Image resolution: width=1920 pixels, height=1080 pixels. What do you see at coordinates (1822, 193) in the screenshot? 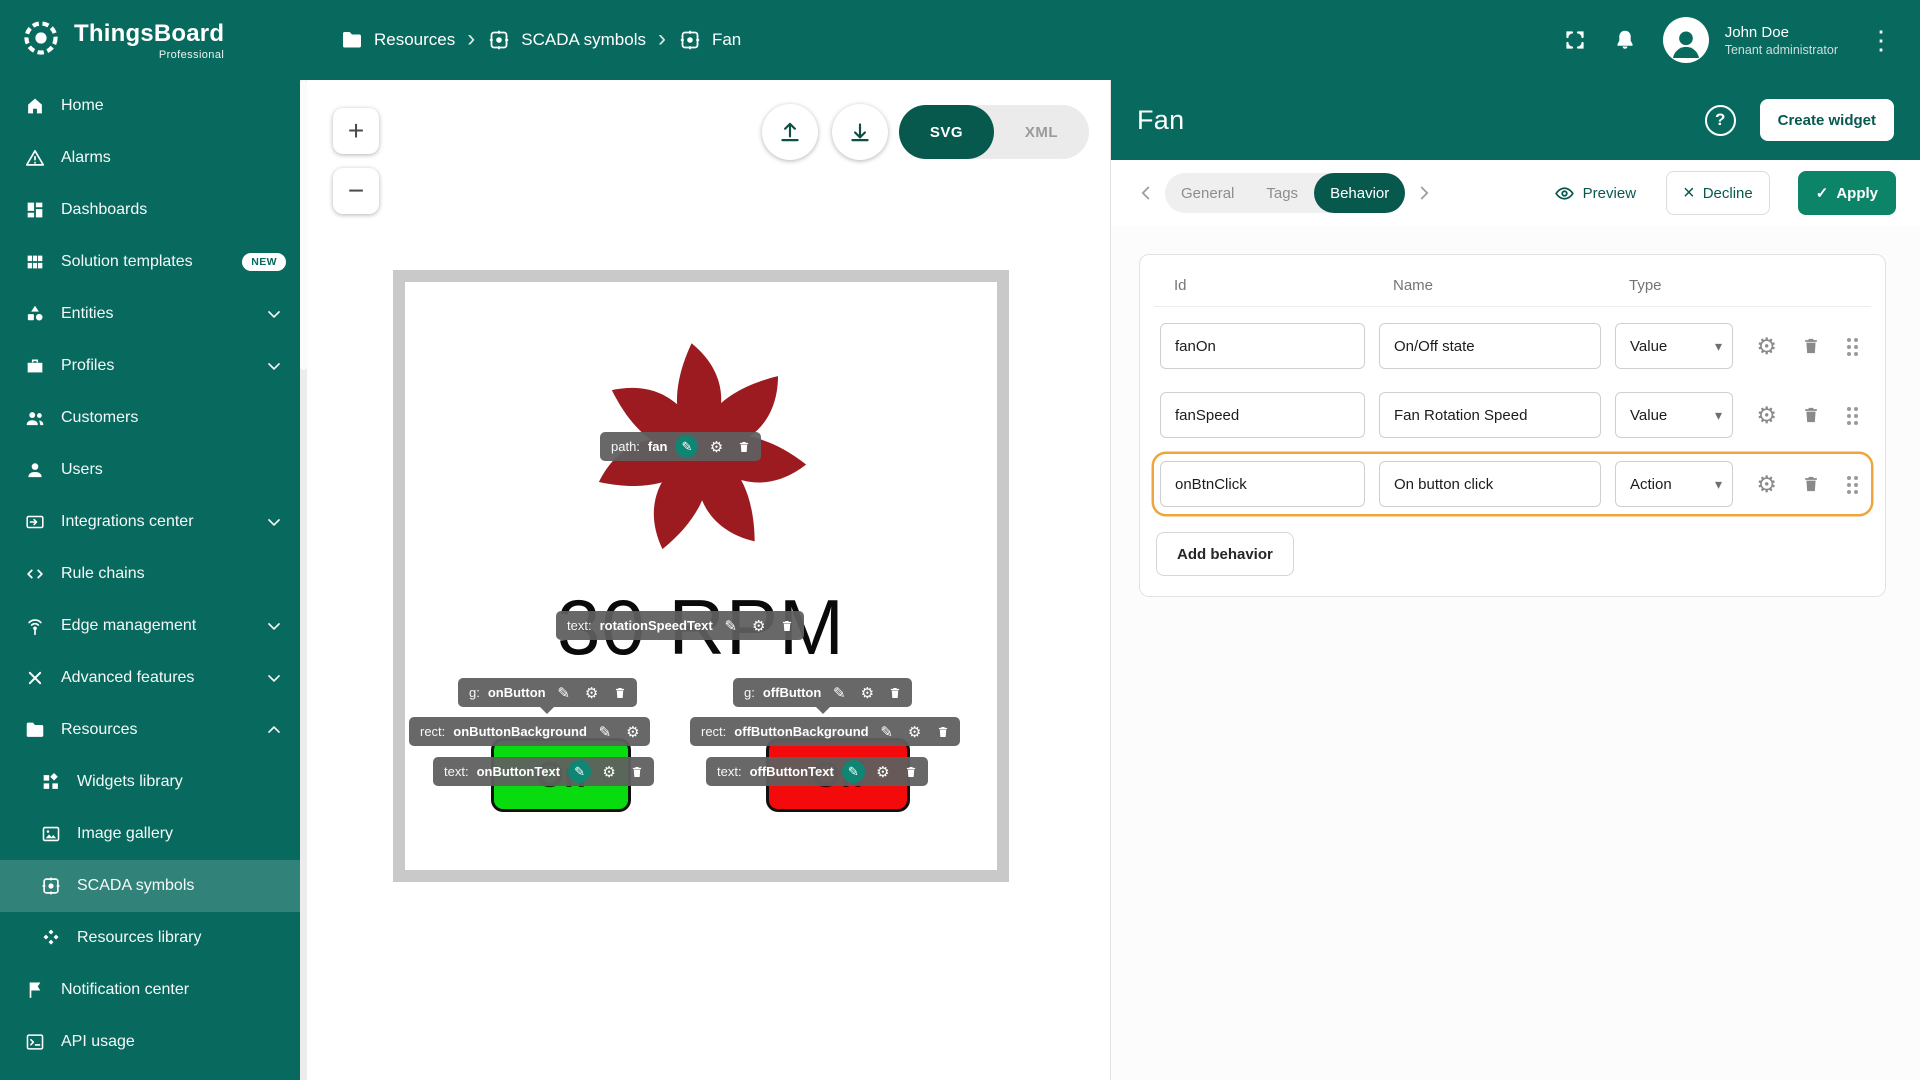
I see `check-icon: ✓` at bounding box center [1822, 193].